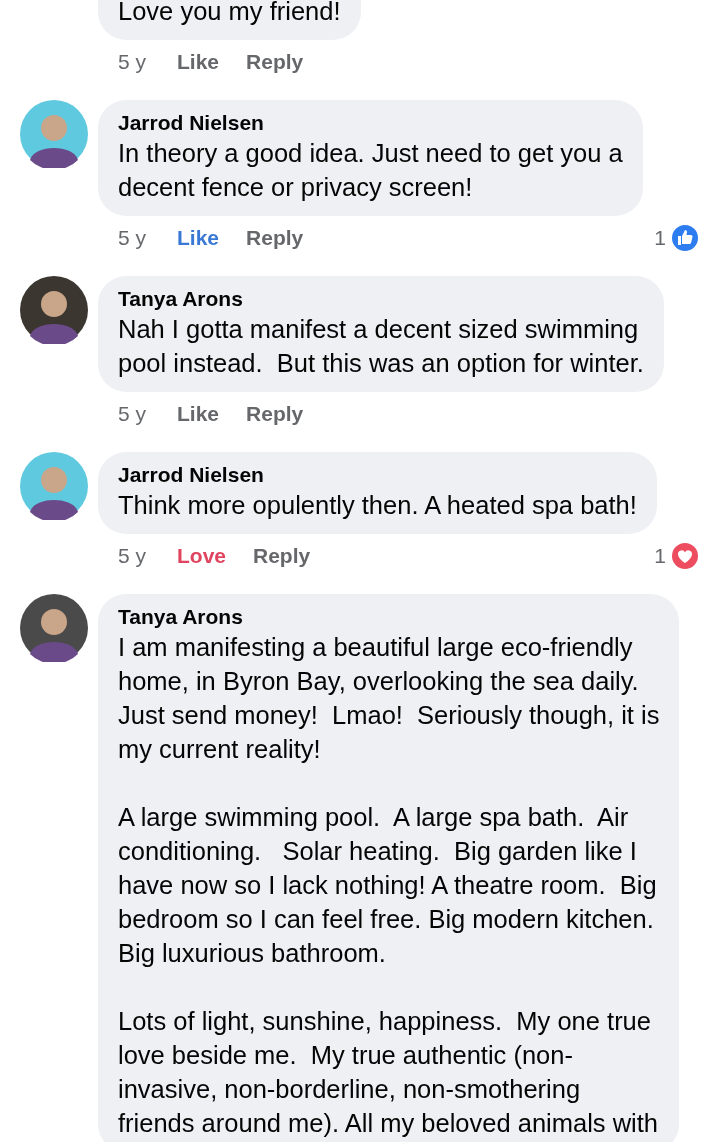  Describe the element at coordinates (388, 1072) in the screenshot. I see `comment-text: Lots of light, sunshine, happiness. My one true love beside me. My true authentic (non- invasive, non-borderline, non-smothering friends around me). All my beloved animals with` at that location.